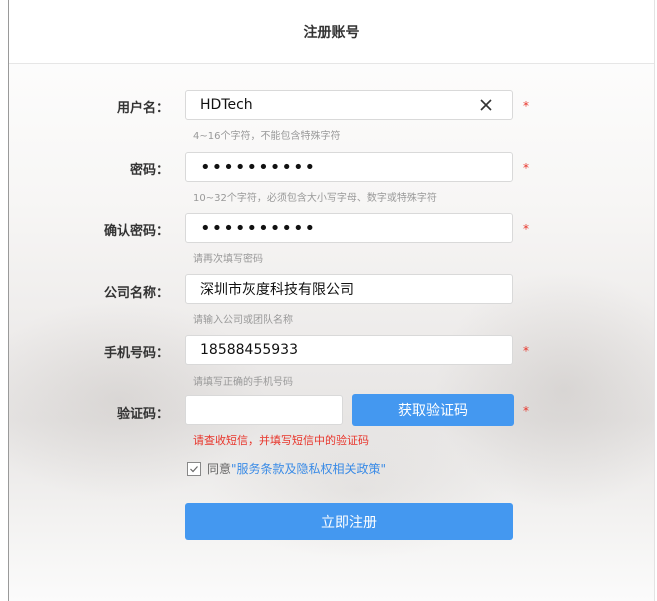 Image resolution: width=657 pixels, height=601 pixels. What do you see at coordinates (308, 468) in the screenshot?
I see `terms-link: "服务条款及隐私权相关政策"` at bounding box center [308, 468].